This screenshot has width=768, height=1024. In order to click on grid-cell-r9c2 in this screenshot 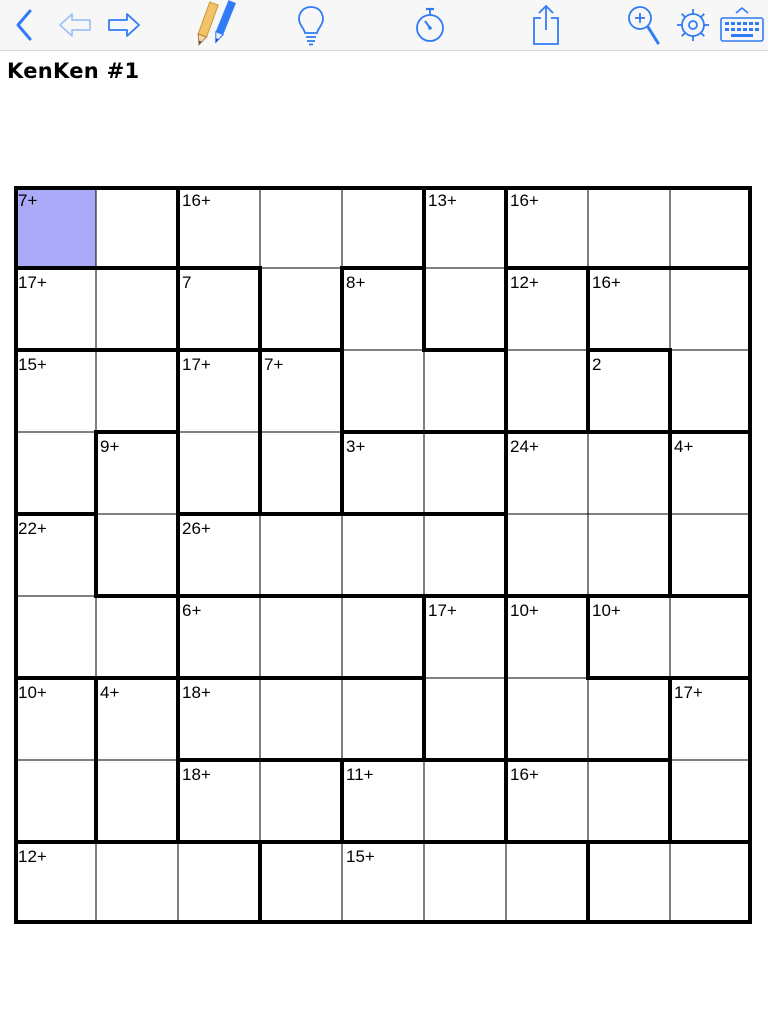, I will do `click(137, 883)`.